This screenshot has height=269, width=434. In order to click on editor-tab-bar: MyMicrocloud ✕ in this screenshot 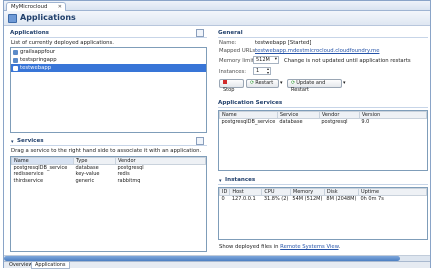, I will do `click(217, 6)`.